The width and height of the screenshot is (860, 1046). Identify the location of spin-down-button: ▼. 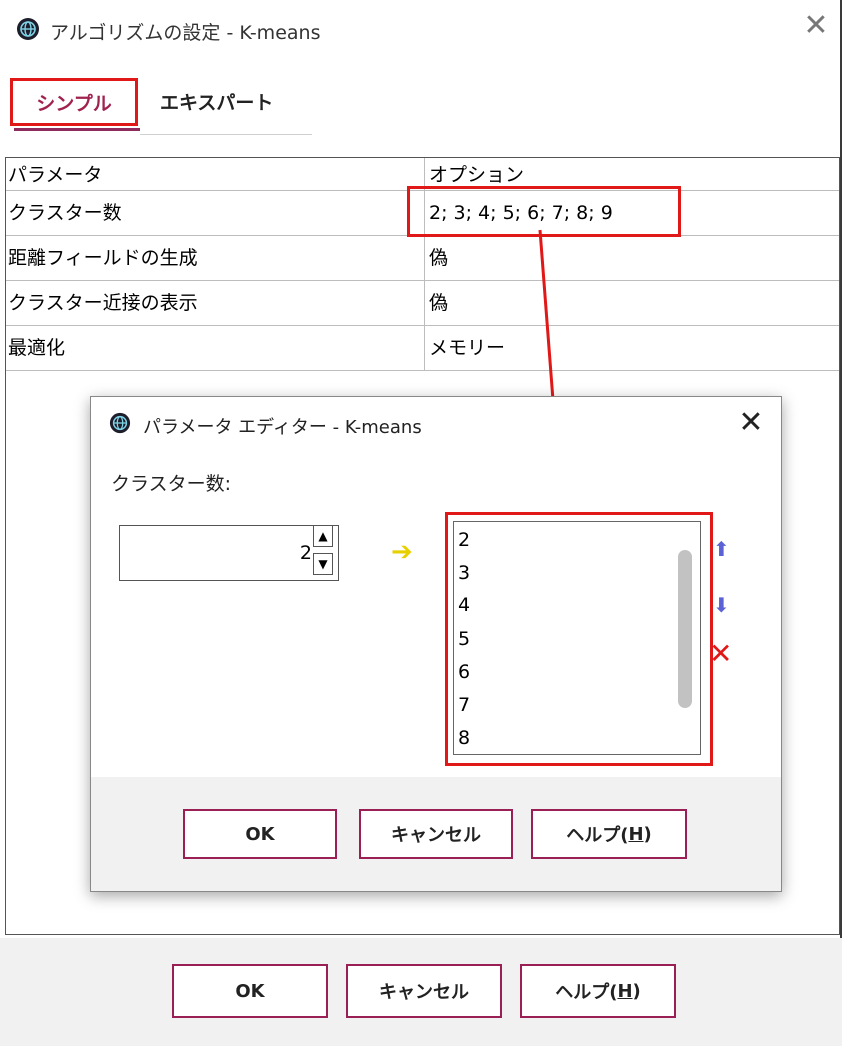
(323, 564).